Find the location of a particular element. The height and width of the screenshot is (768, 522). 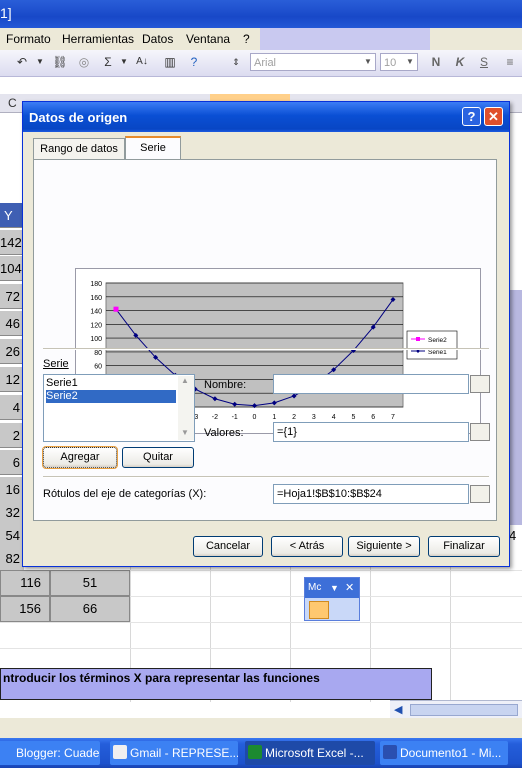

scroll-left-icon: ◀ is located at coordinates (398, 709).